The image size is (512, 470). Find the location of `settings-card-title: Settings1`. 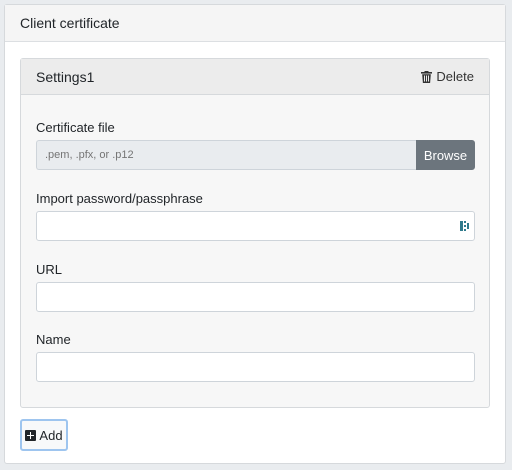

settings-card-title: Settings1 is located at coordinates (65, 76).